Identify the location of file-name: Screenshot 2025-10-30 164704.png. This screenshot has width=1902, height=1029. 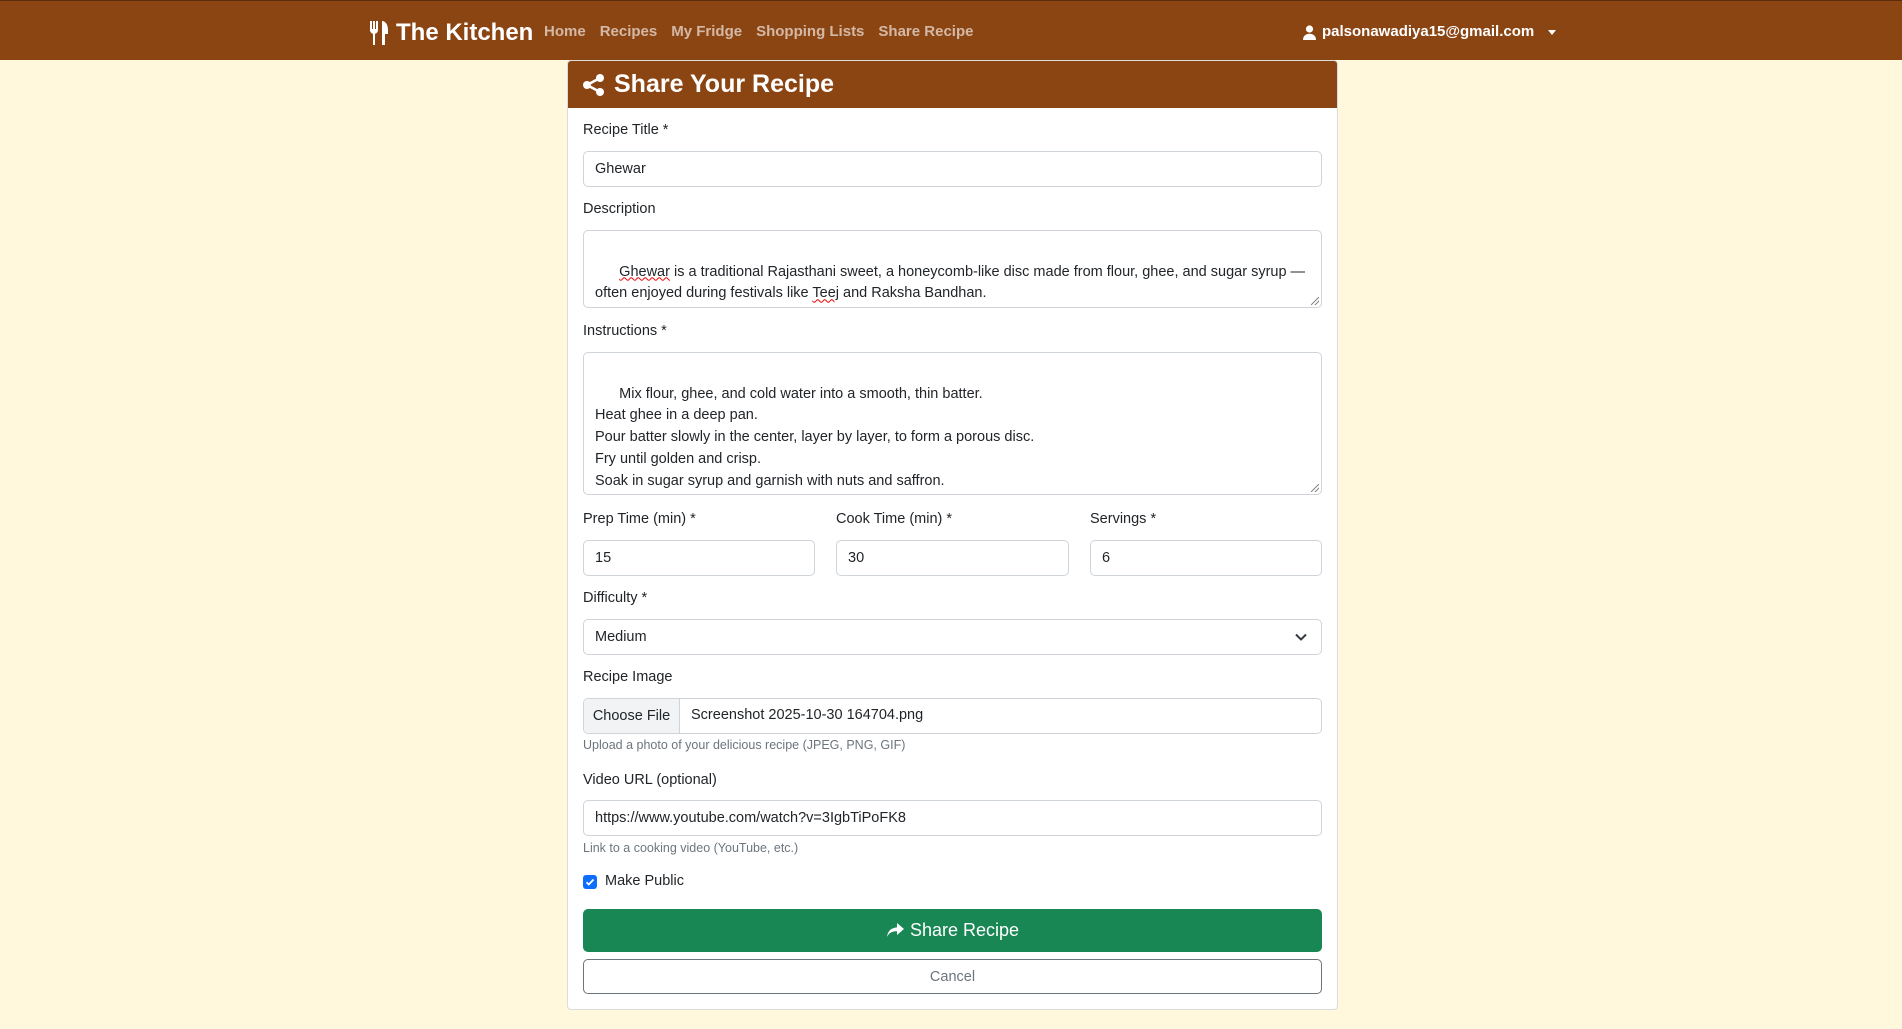
(807, 715).